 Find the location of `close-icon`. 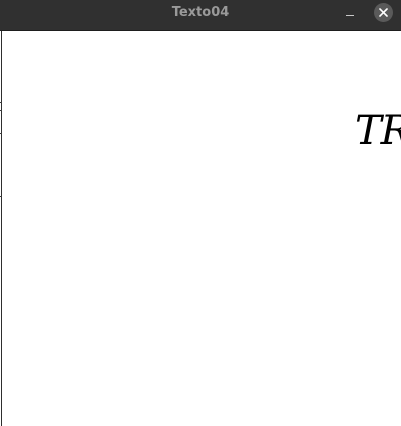

close-icon is located at coordinates (383, 12).